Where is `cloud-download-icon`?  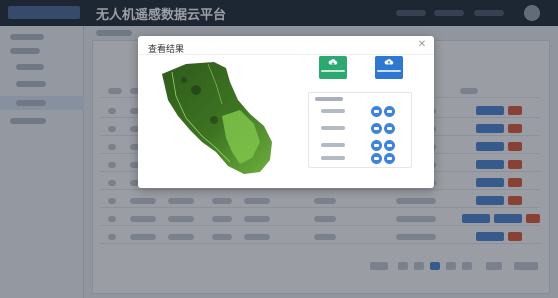
cloud-download-icon is located at coordinates (333, 62).